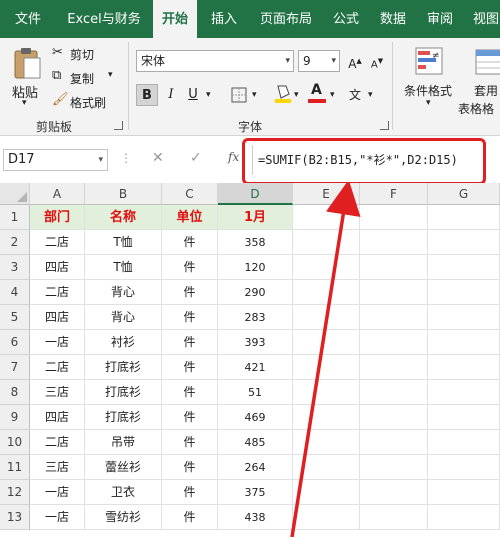 The height and width of the screenshot is (537, 500). What do you see at coordinates (255, 492) in the screenshot?
I see `table-cell: 375` at bounding box center [255, 492].